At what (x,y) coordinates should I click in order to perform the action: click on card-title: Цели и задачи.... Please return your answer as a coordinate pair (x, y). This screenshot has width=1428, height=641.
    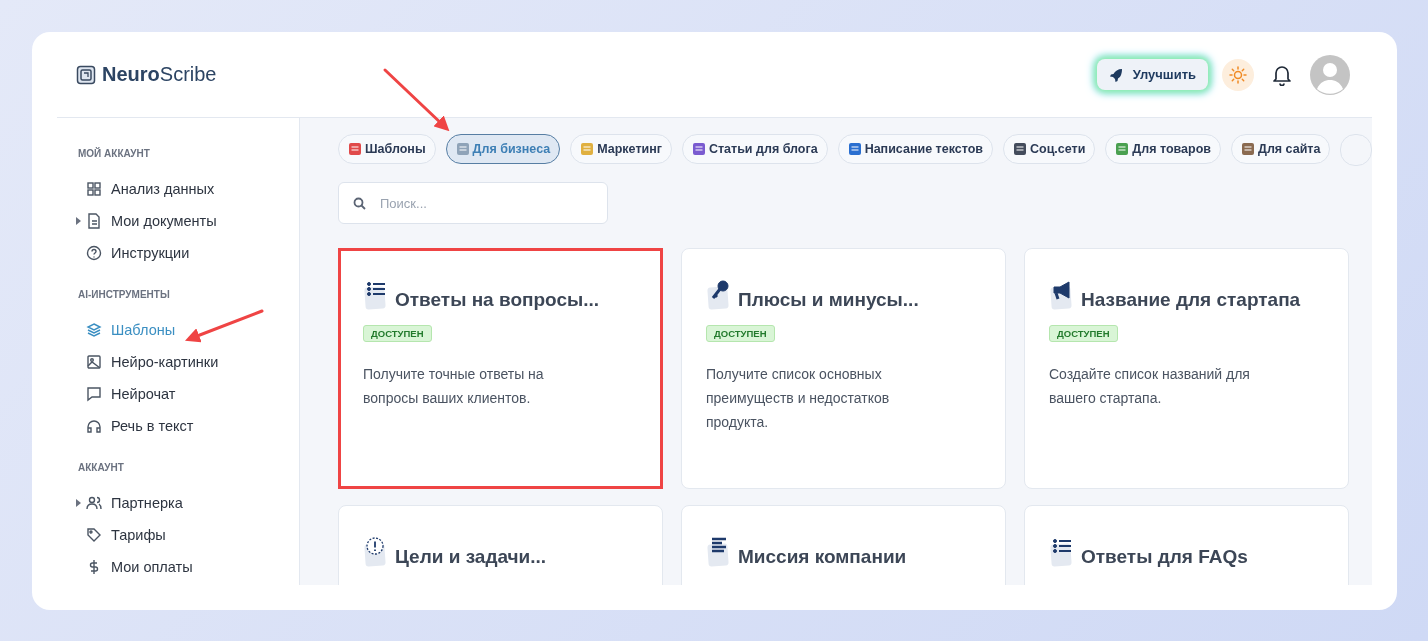
    Looking at the image, I should click on (471, 557).